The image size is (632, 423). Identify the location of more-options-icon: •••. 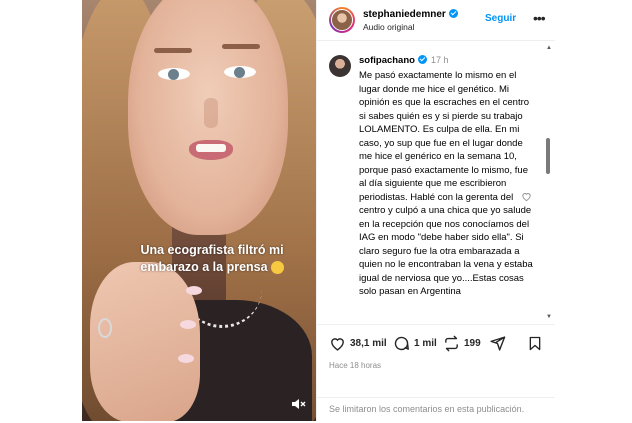
(539, 18).